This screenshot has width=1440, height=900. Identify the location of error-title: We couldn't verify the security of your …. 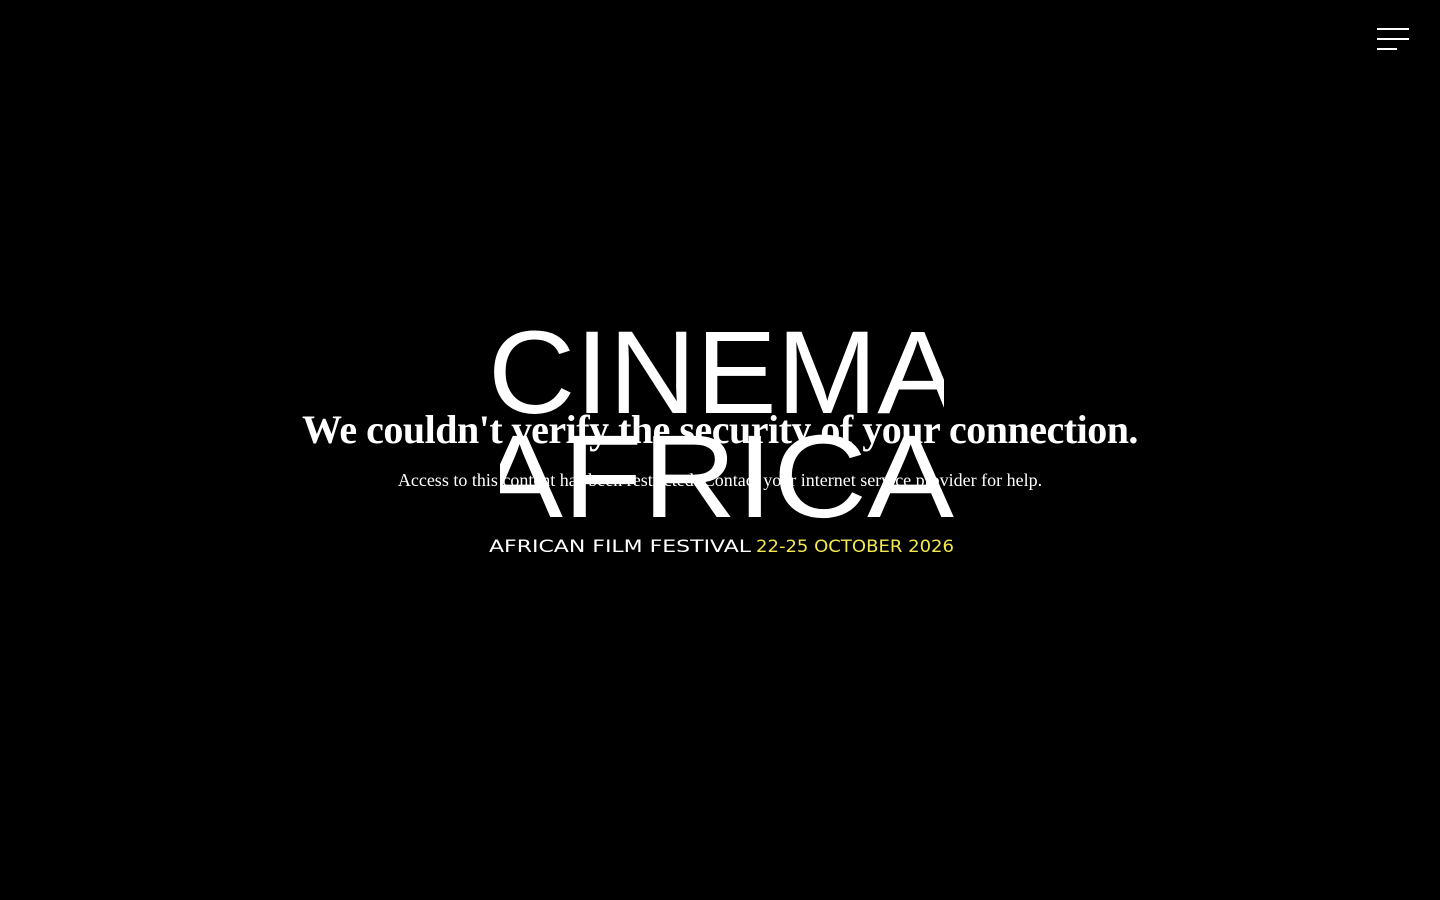
(720, 429).